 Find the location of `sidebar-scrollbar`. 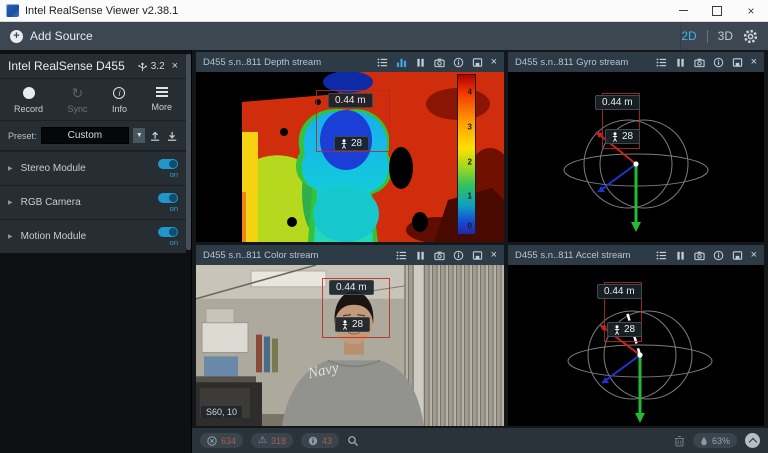

sidebar-scrollbar is located at coordinates (188, 152).